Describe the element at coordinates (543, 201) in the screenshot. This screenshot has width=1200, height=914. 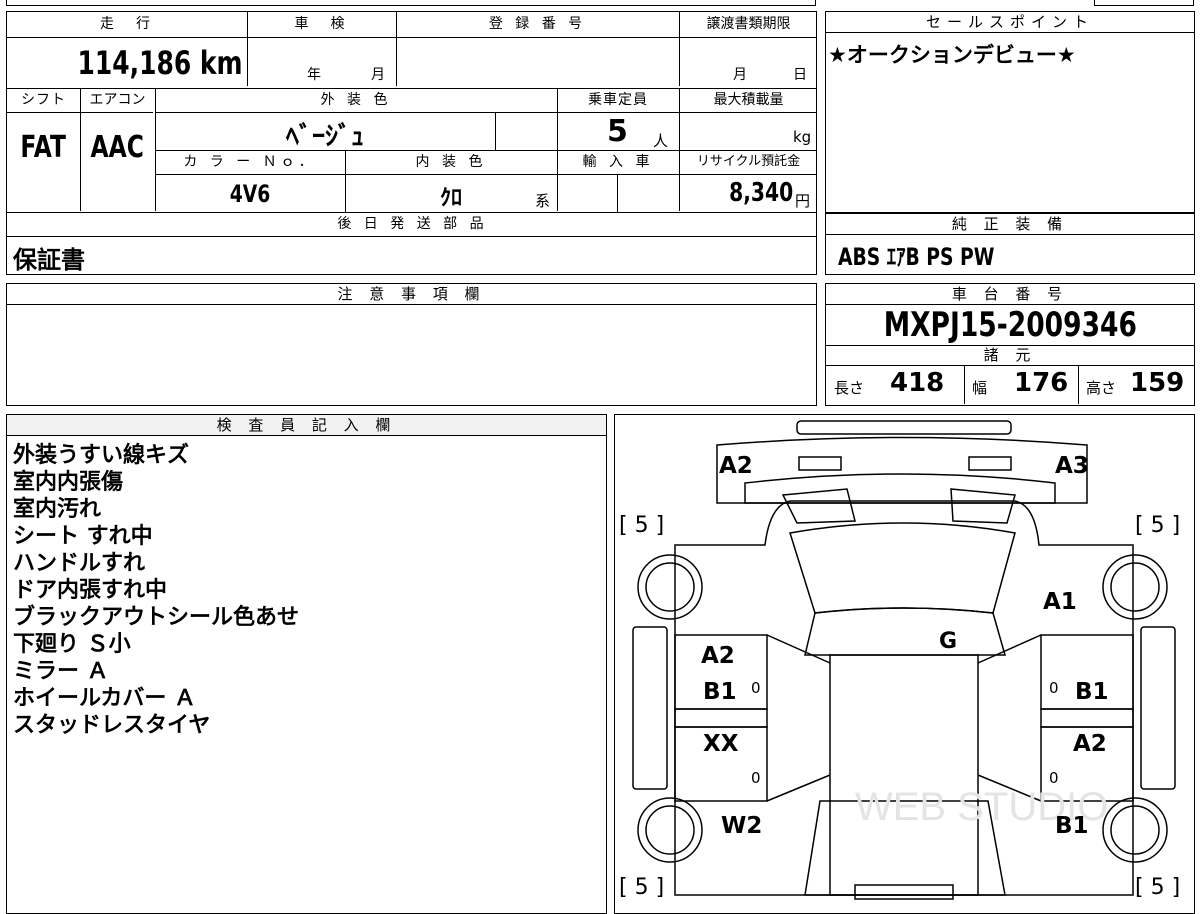
I see `interior-color-suffix: 系` at that location.